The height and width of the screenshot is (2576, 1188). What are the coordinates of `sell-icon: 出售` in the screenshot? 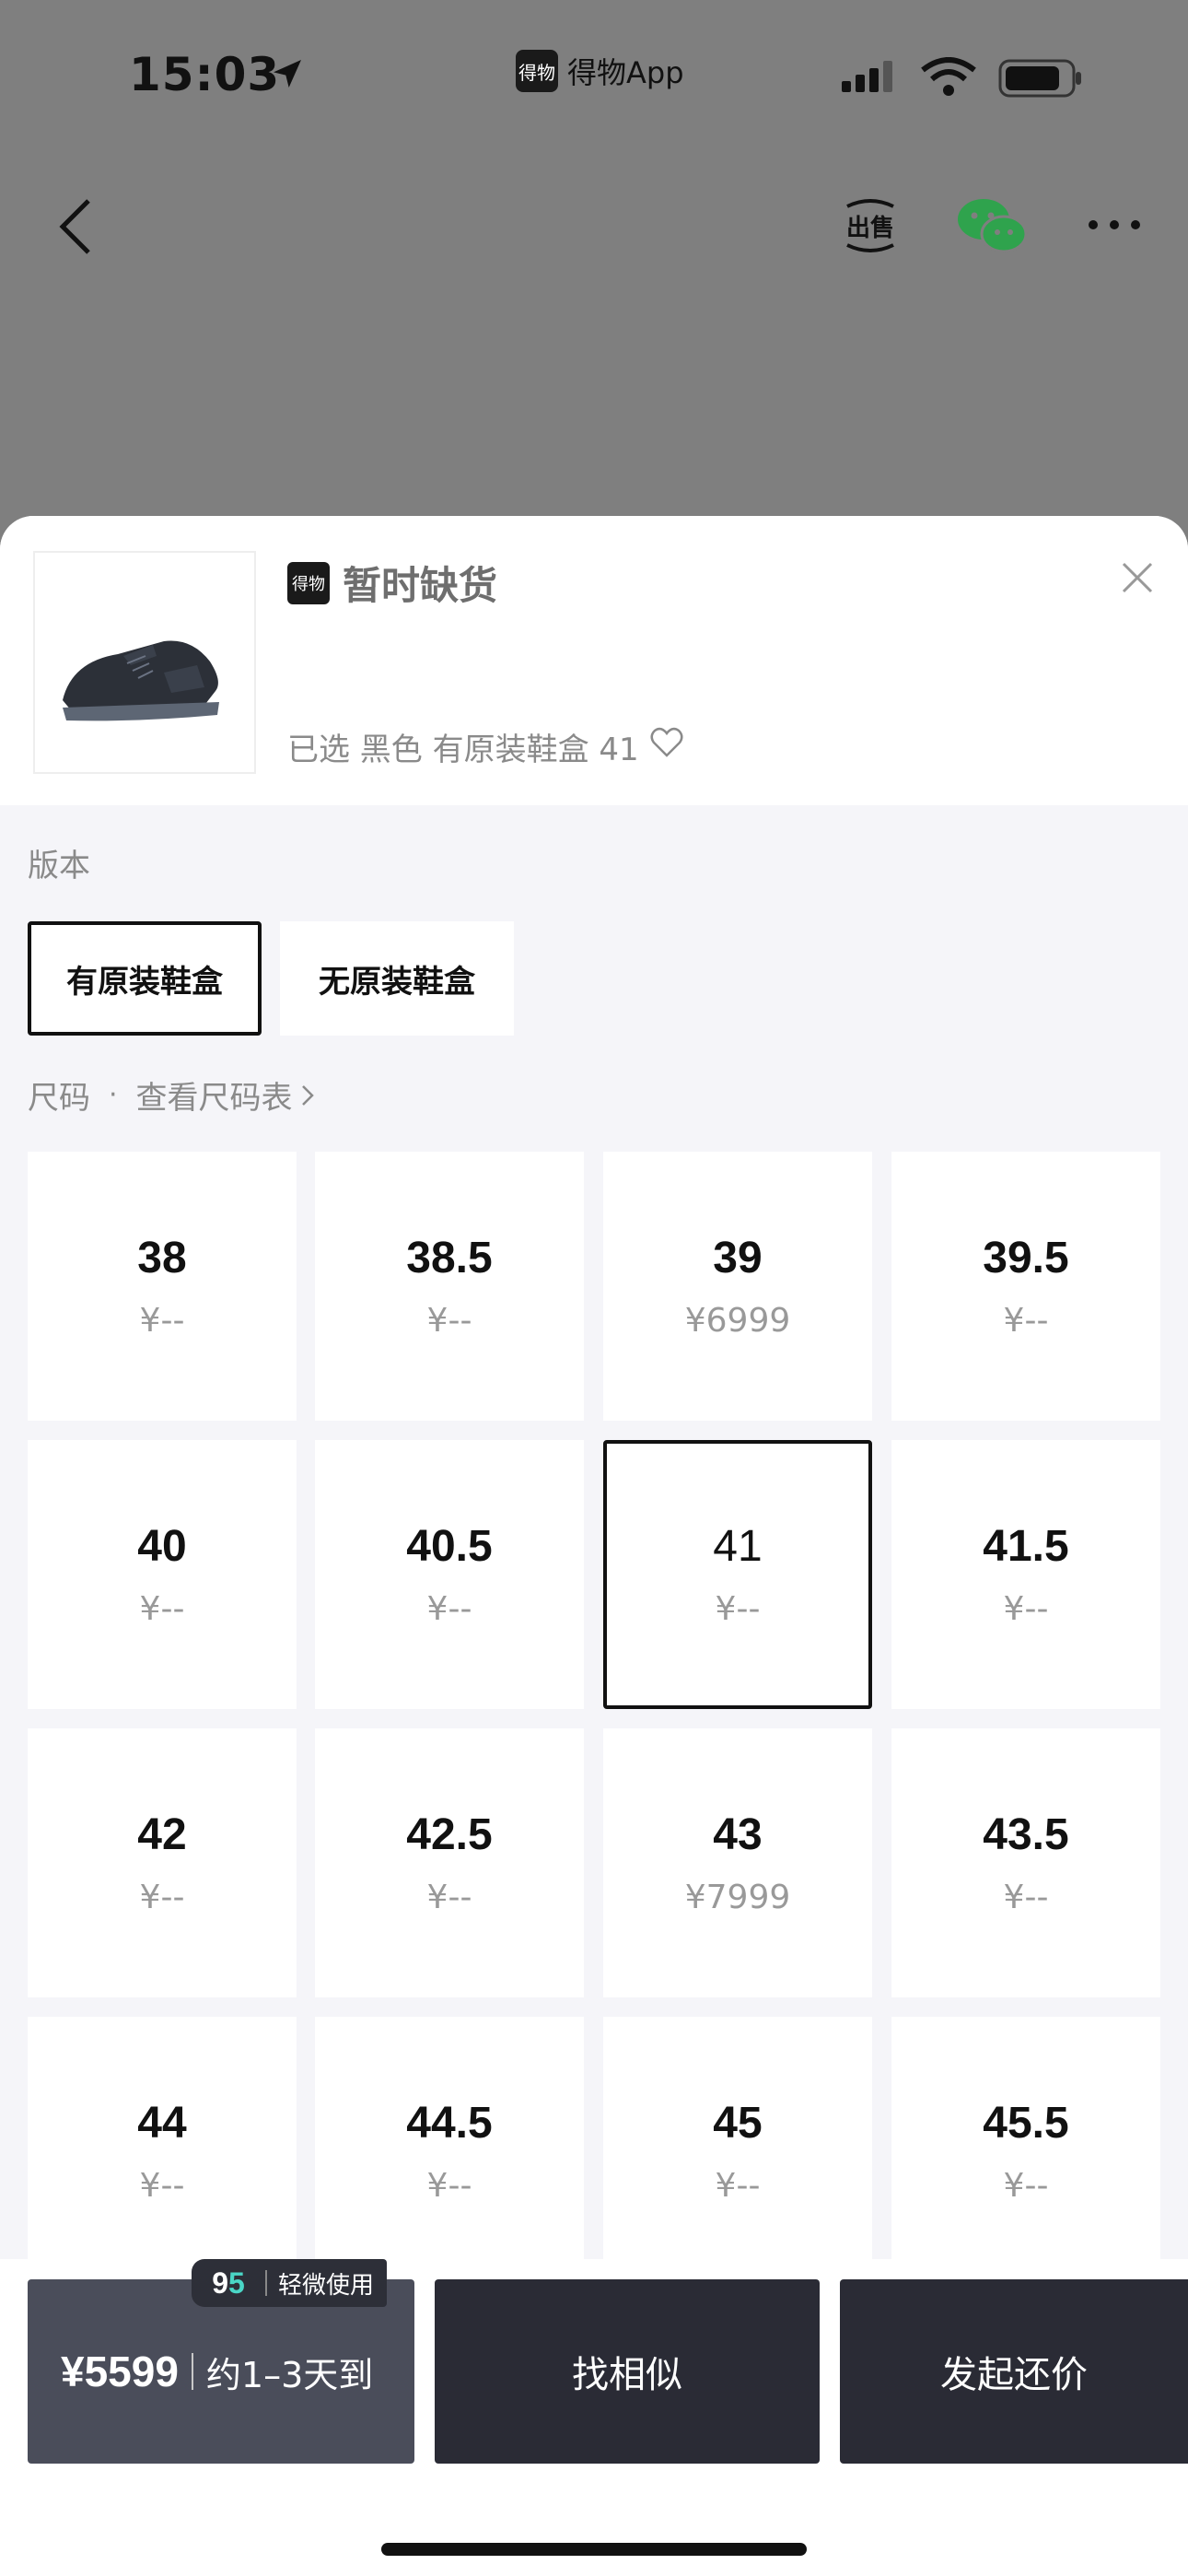 It's located at (870, 227).